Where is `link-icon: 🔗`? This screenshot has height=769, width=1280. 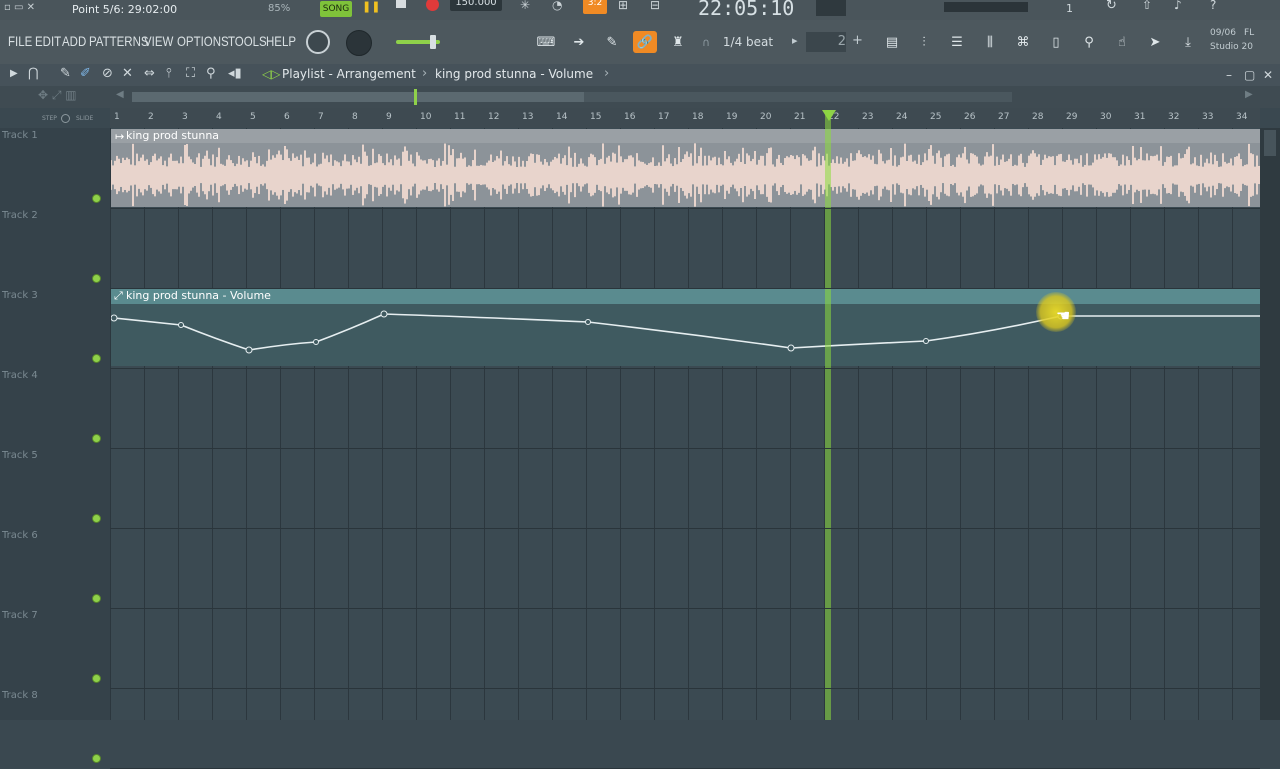 link-icon: 🔗 is located at coordinates (645, 42).